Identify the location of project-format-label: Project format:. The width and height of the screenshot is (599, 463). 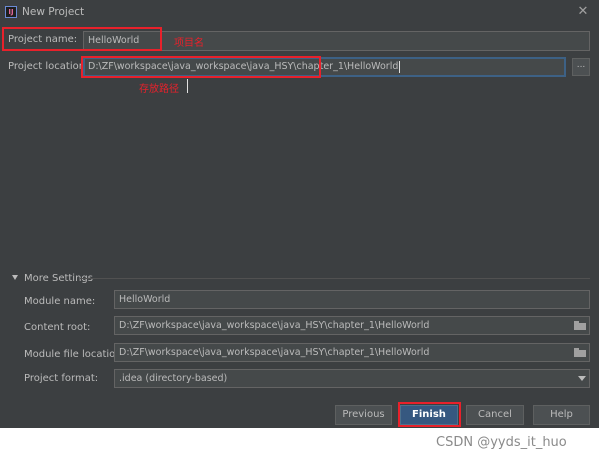
(61, 378).